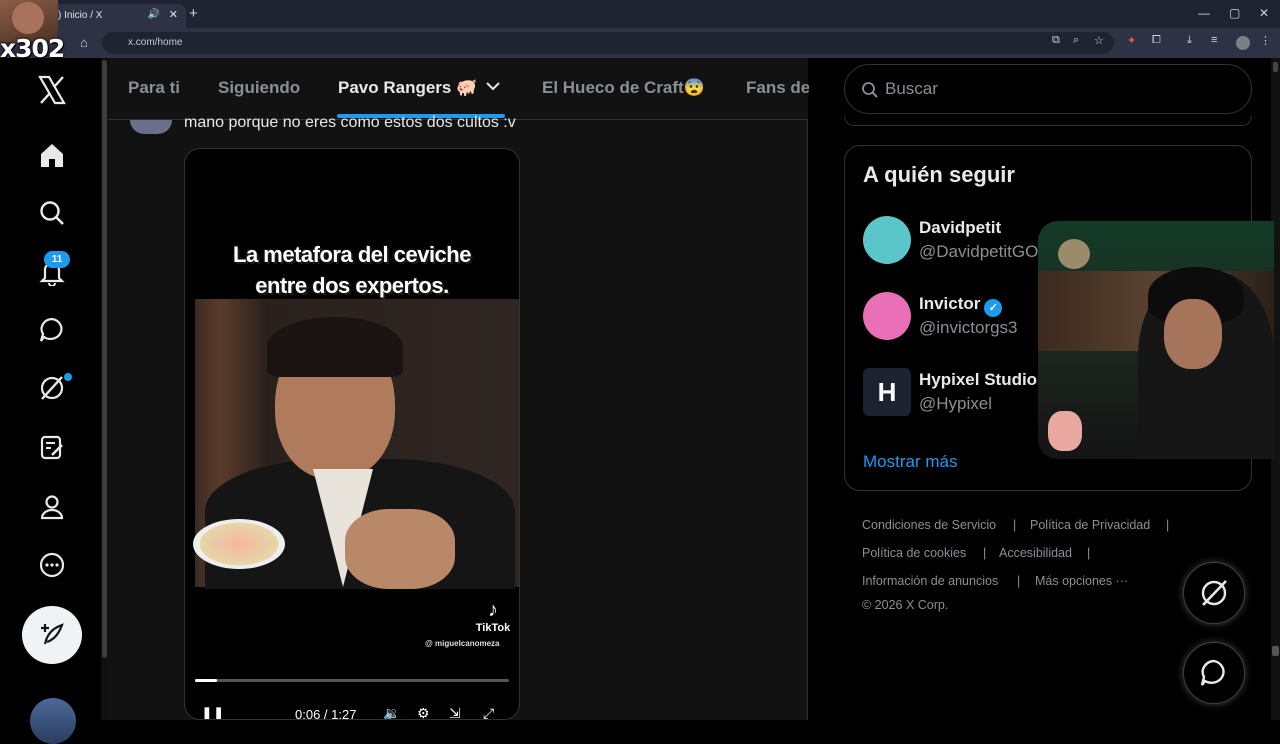 Image resolution: width=1280 pixels, height=744 pixels. I want to click on pip-icon: ⇲, so click(455, 712).